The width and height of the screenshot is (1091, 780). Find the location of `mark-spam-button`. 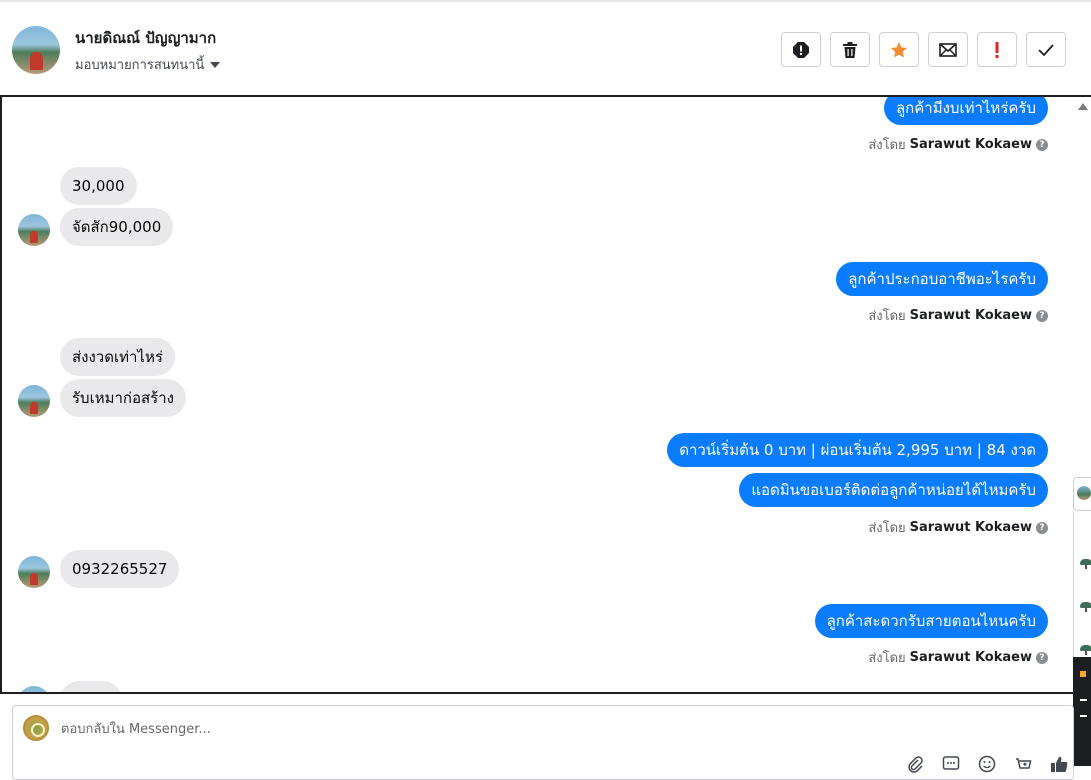

mark-spam-button is located at coordinates (801, 49).